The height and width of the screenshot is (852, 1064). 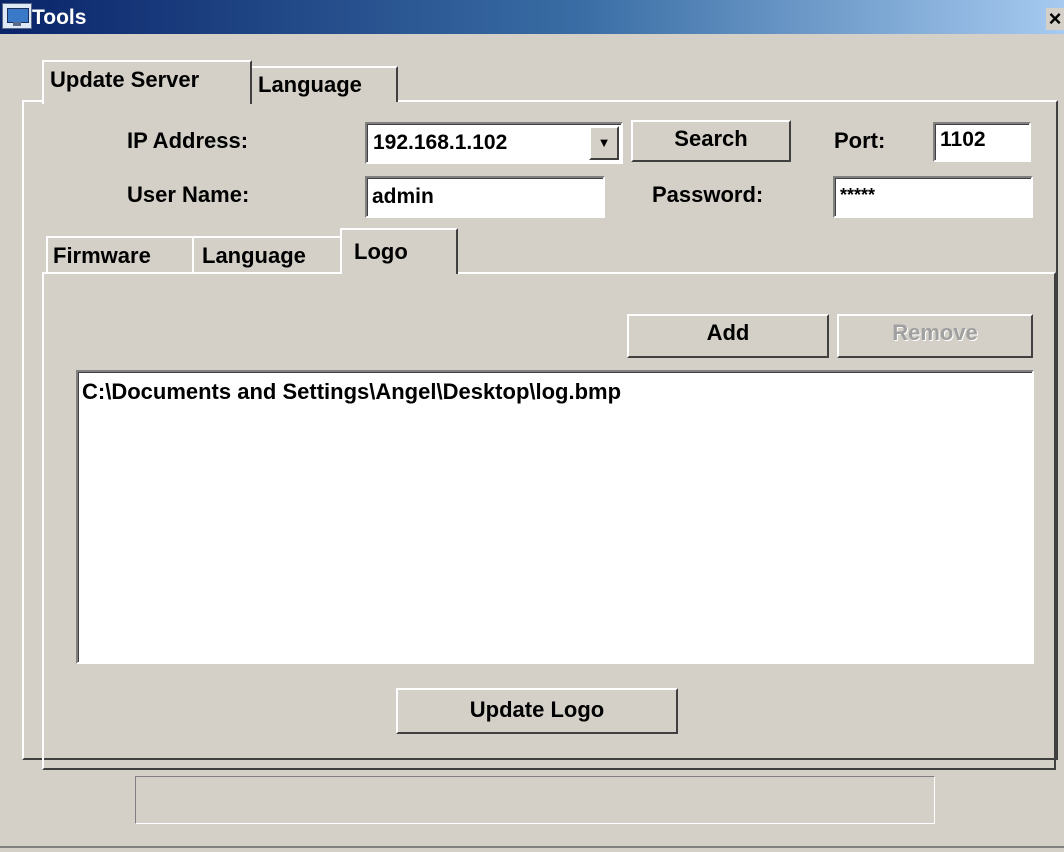 I want to click on user-name-value: admin, so click(x=403, y=196).